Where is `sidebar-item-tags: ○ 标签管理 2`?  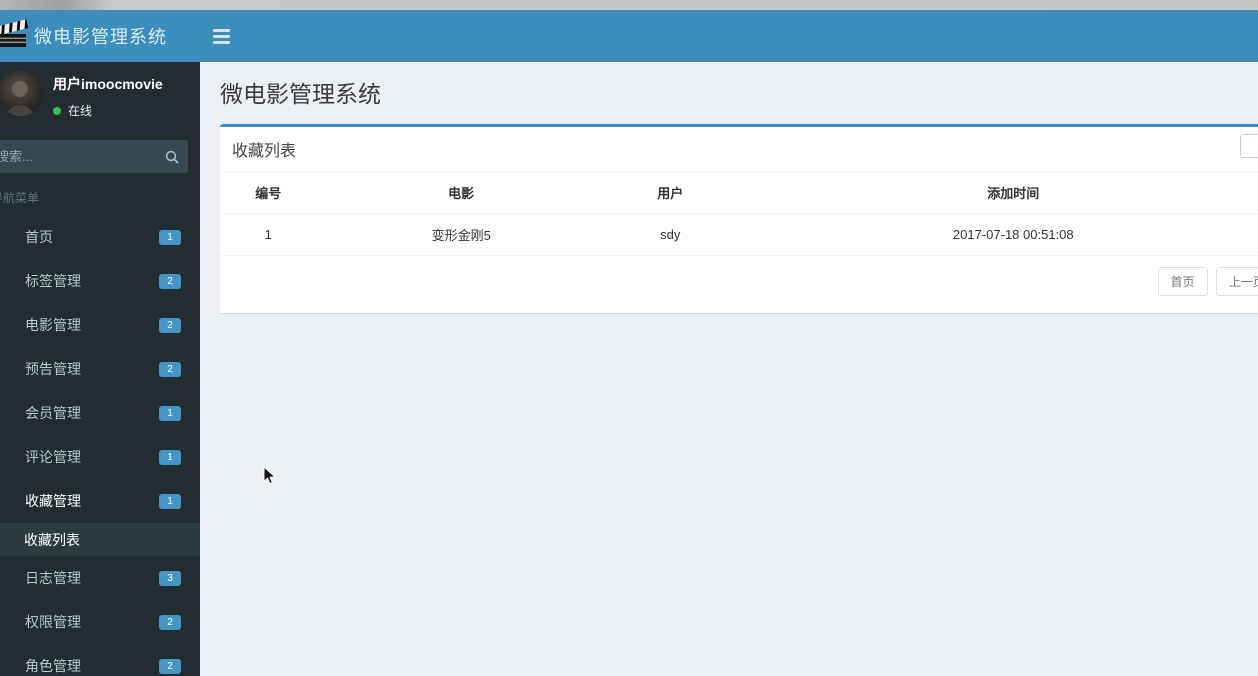
sidebar-item-tags: ○ 标签管理 2 is located at coordinates (100, 281).